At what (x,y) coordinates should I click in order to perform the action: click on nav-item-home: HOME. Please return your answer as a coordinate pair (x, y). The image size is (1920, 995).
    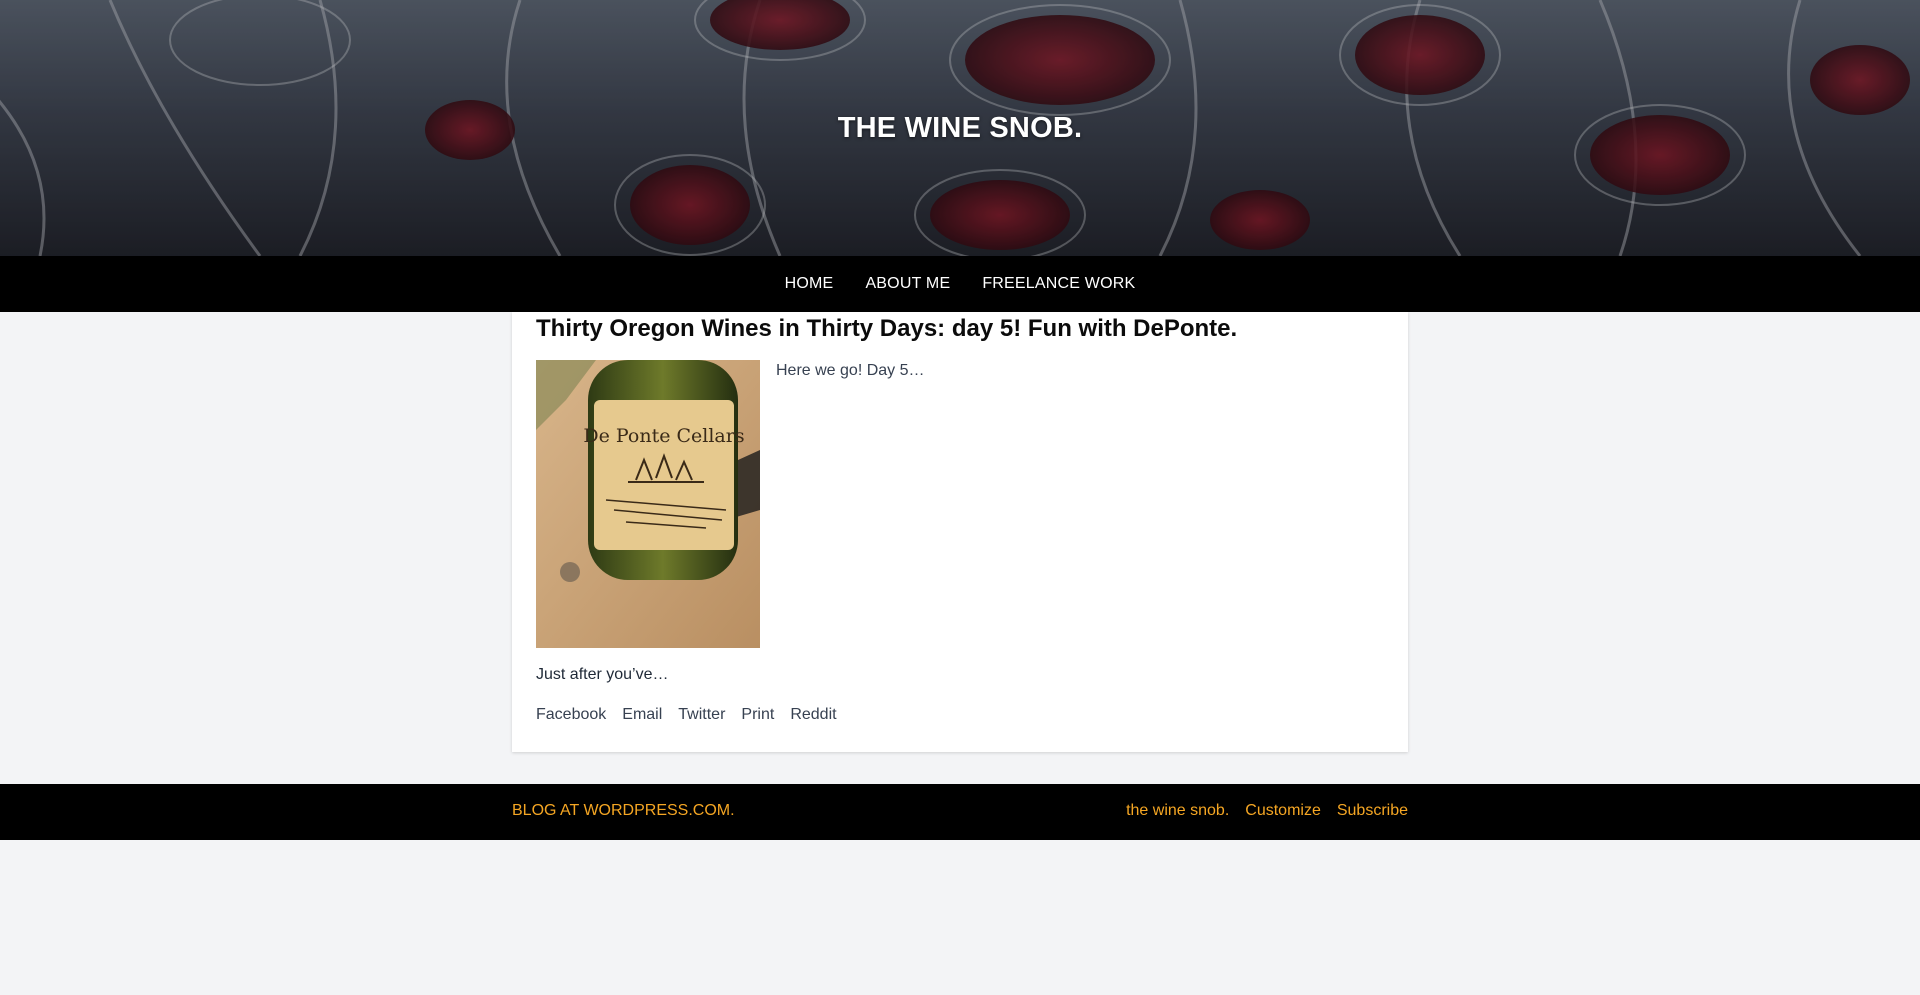
    Looking at the image, I should click on (809, 284).